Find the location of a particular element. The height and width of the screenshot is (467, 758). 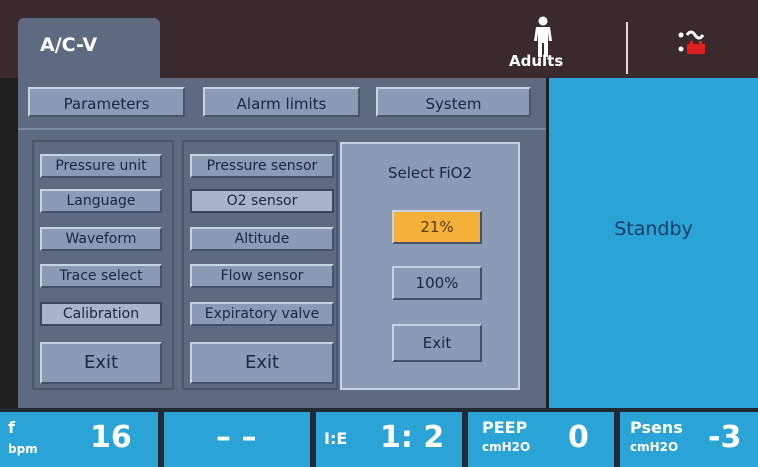

rate-value: 16 is located at coordinates (111, 437).